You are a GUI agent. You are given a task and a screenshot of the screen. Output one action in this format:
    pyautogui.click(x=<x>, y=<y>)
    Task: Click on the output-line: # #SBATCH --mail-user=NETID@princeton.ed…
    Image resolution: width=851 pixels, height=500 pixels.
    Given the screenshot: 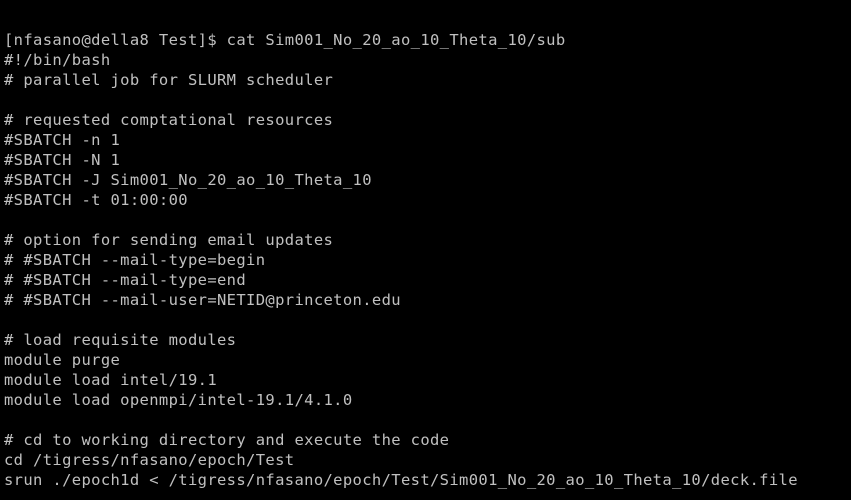 What is the action you would take?
    pyautogui.click(x=202, y=300)
    